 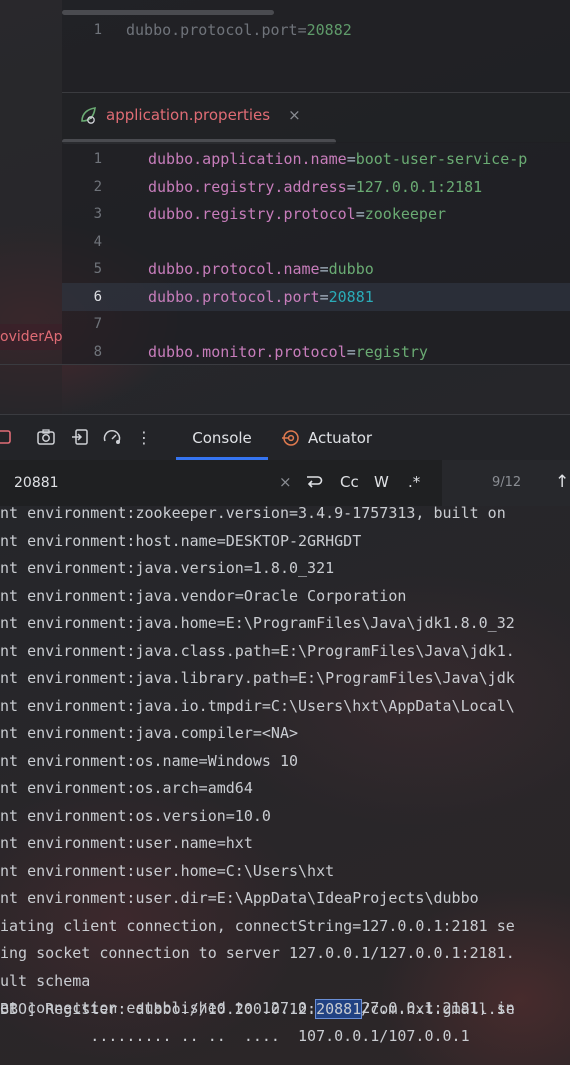 I want to click on tab-actuator-label: Actuator, so click(x=340, y=437).